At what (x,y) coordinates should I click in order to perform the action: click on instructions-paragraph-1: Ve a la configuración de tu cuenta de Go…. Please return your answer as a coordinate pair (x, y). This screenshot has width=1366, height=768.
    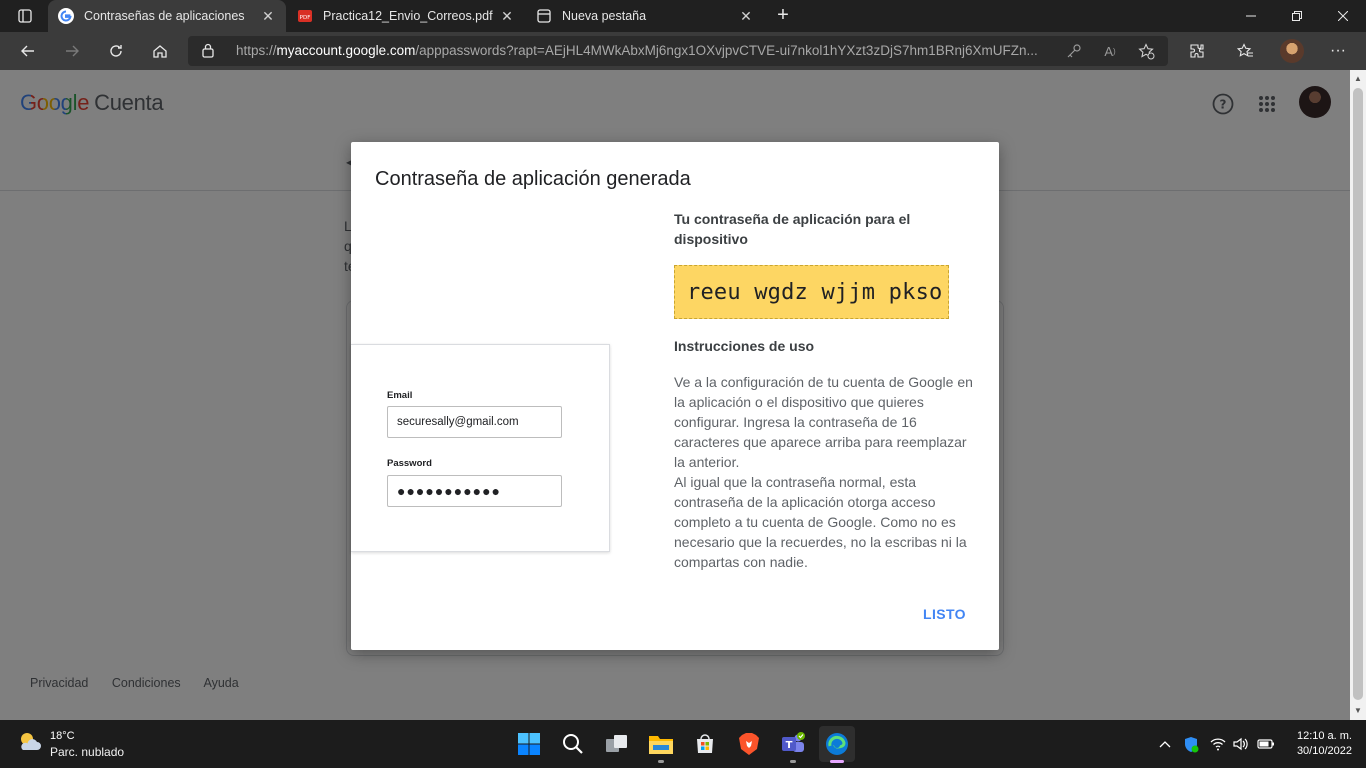
    Looking at the image, I should click on (823, 422).